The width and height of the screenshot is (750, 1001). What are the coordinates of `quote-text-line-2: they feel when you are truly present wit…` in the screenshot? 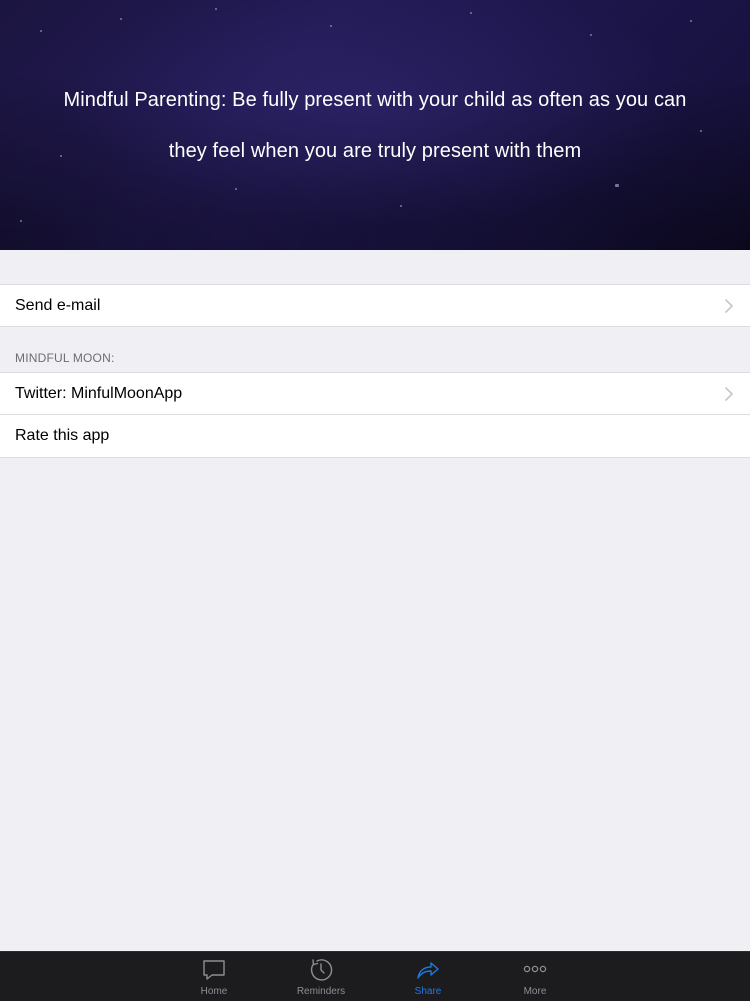 It's located at (375, 151).